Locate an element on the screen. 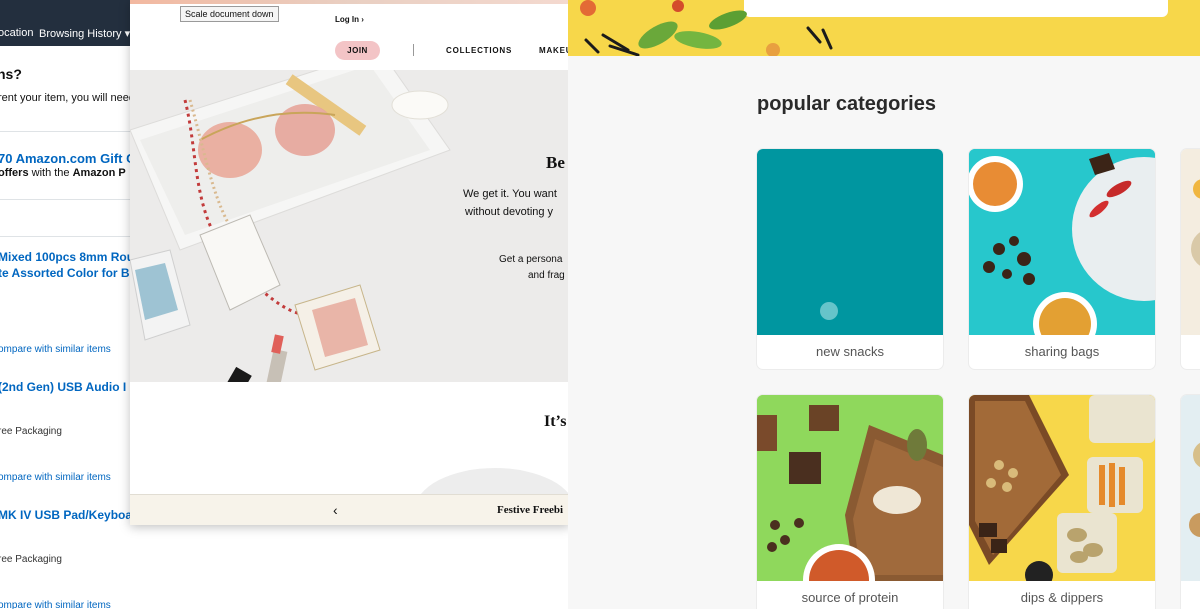 Image resolution: width=1200 pixels, height=609 pixels. hero-text: and frag is located at coordinates (546, 275).